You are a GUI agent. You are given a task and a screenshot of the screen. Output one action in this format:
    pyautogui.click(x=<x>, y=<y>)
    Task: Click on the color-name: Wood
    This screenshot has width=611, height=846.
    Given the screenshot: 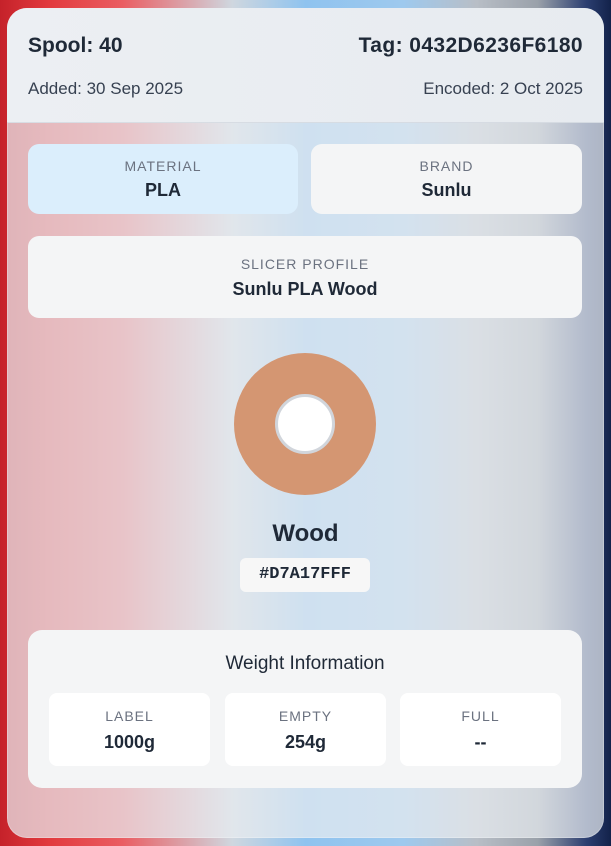 What is the action you would take?
    pyautogui.click(x=305, y=533)
    